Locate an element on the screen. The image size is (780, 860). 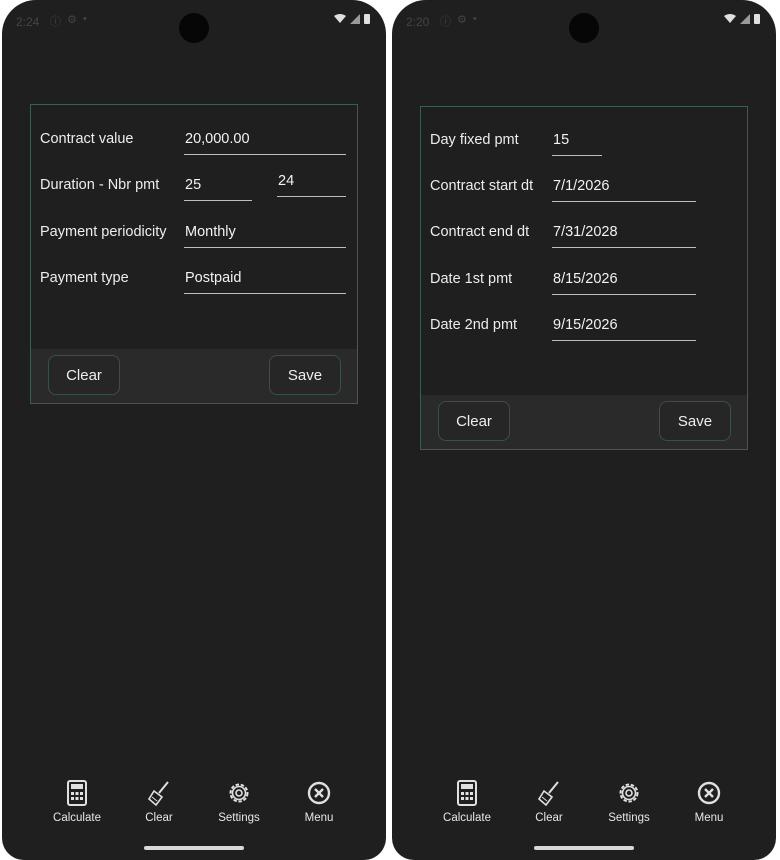
row-first-pmt: Date 1st pmt 8/15/2026 is located at coordinates (584, 291).